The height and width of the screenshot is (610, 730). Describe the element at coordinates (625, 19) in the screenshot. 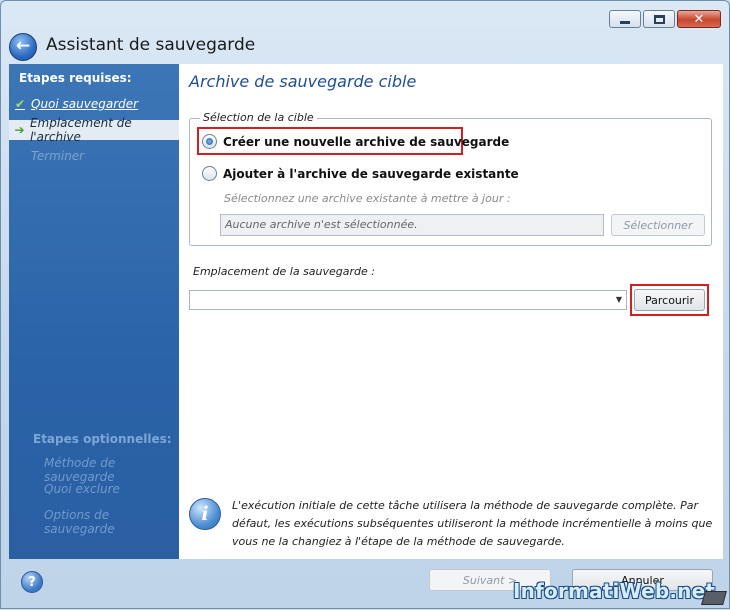

I see `minimize-button` at that location.